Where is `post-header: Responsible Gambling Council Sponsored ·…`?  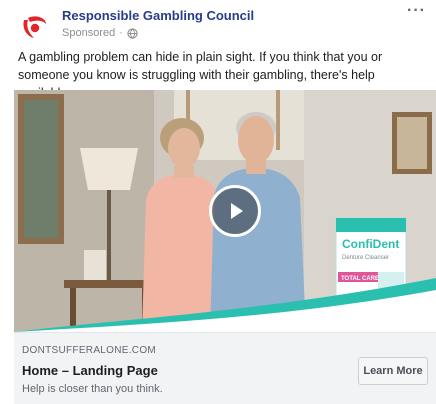 post-header: Responsible Gambling Council Sponsored ·… is located at coordinates (221, 23).